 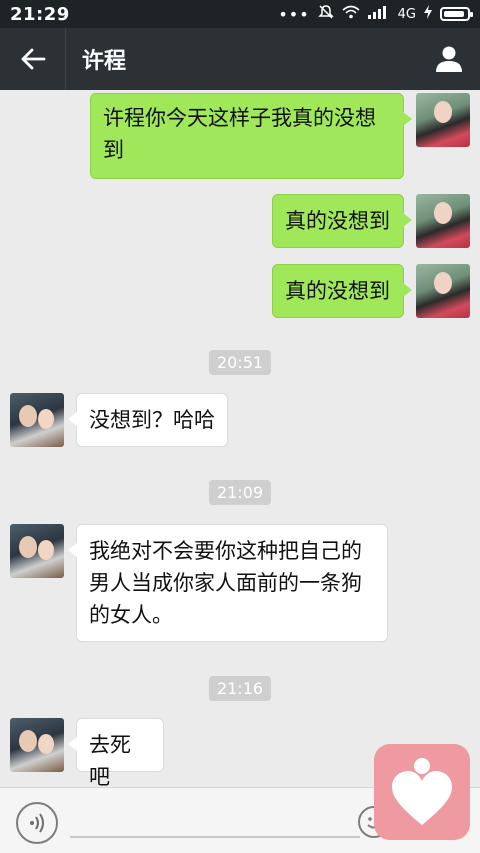 I want to click on status-icons: ••• 4G, so click(x=375, y=14).